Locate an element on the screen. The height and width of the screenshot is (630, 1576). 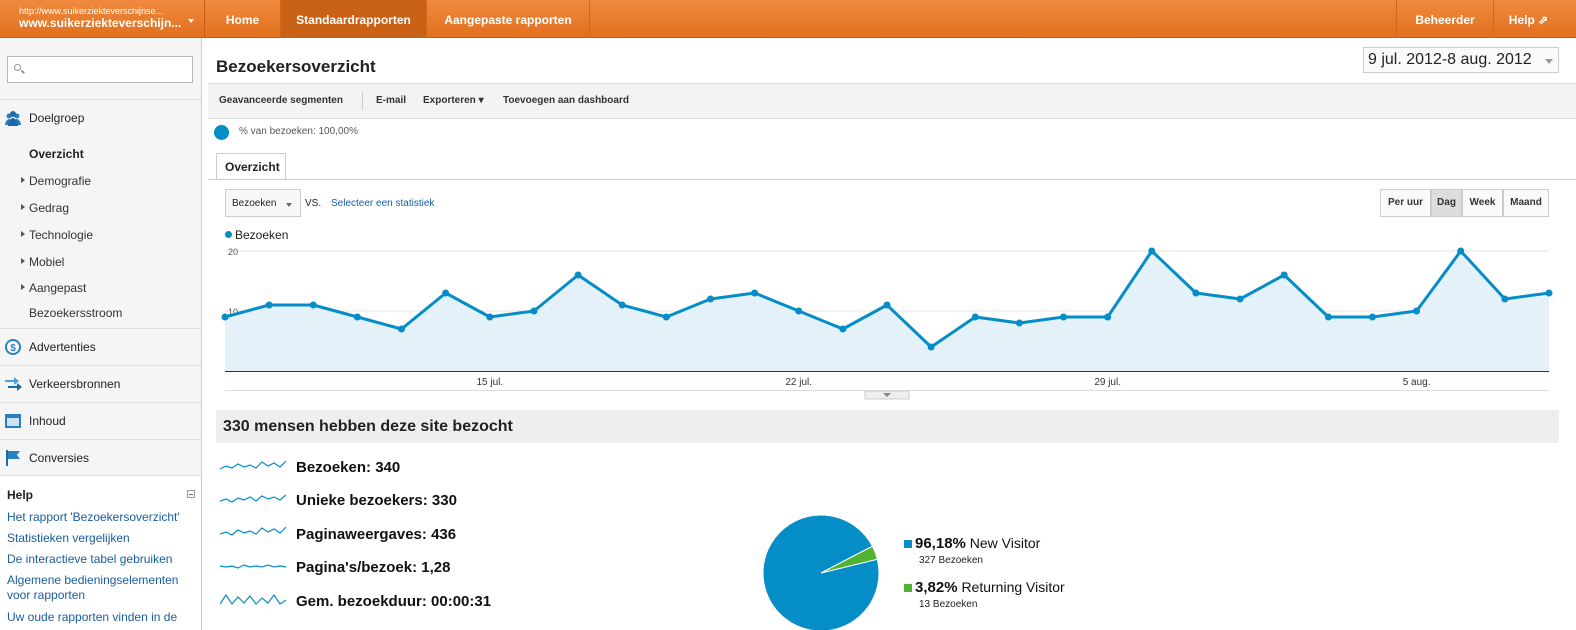
page-title: Bezoekersoverzicht is located at coordinates (296, 66).